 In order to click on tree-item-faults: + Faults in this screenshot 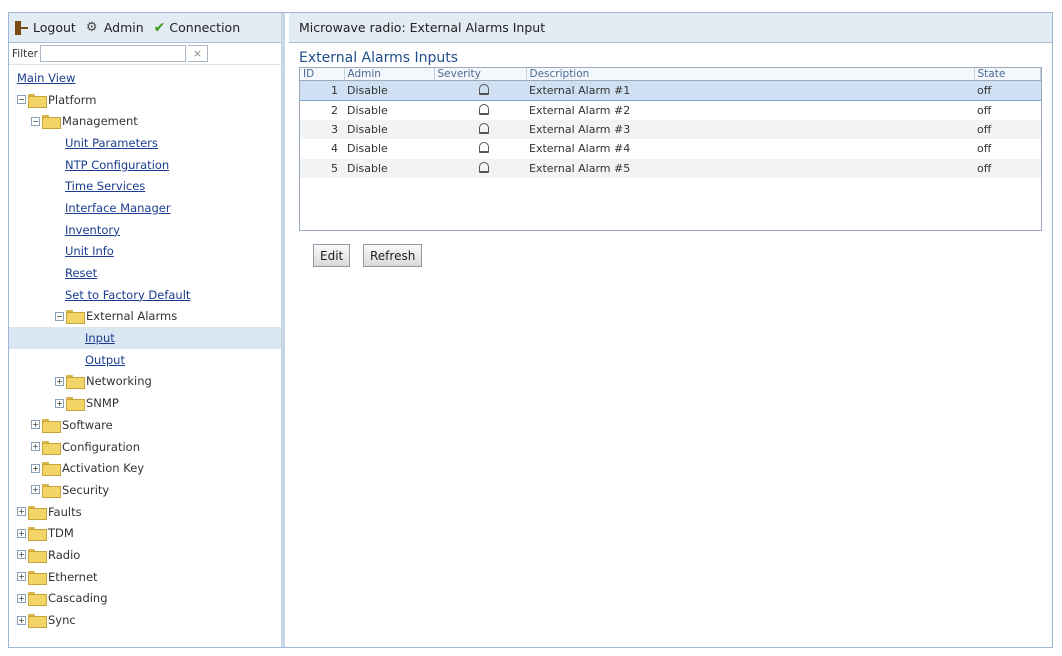, I will do `click(145, 512)`.